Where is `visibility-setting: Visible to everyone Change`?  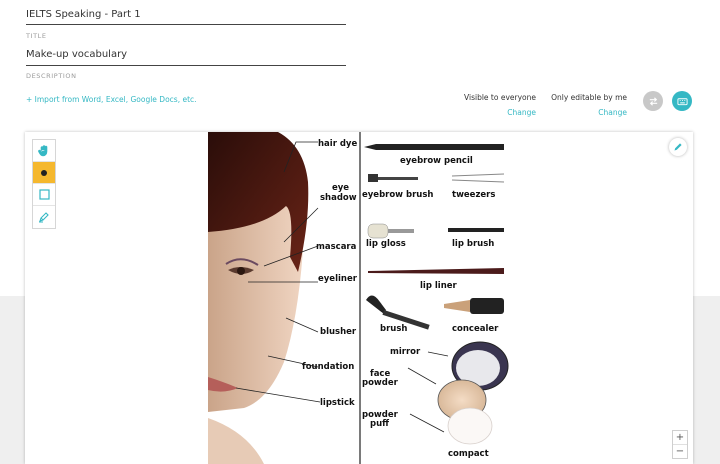 visibility-setting: Visible to everyone Change is located at coordinates (499, 105).